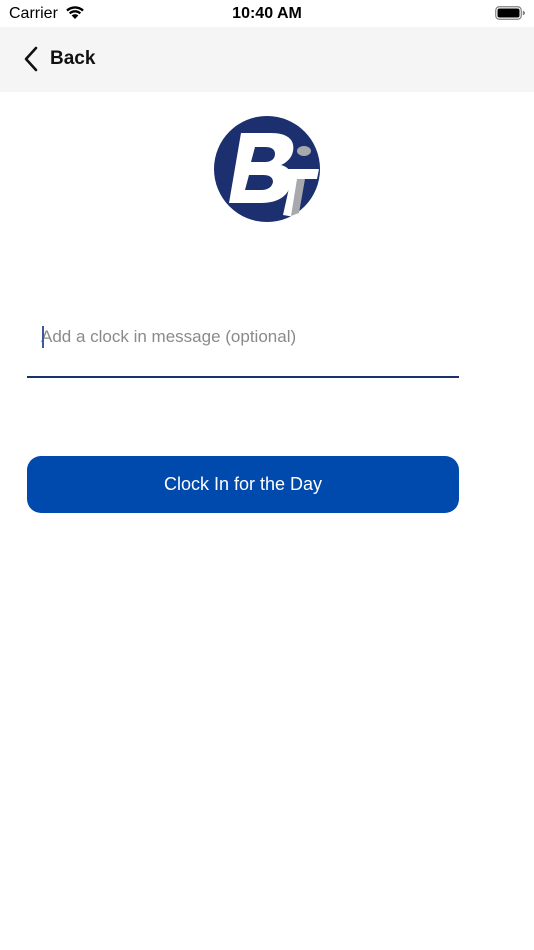 This screenshot has height=950, width=534. What do you see at coordinates (43, 337) in the screenshot?
I see `text-cursor` at bounding box center [43, 337].